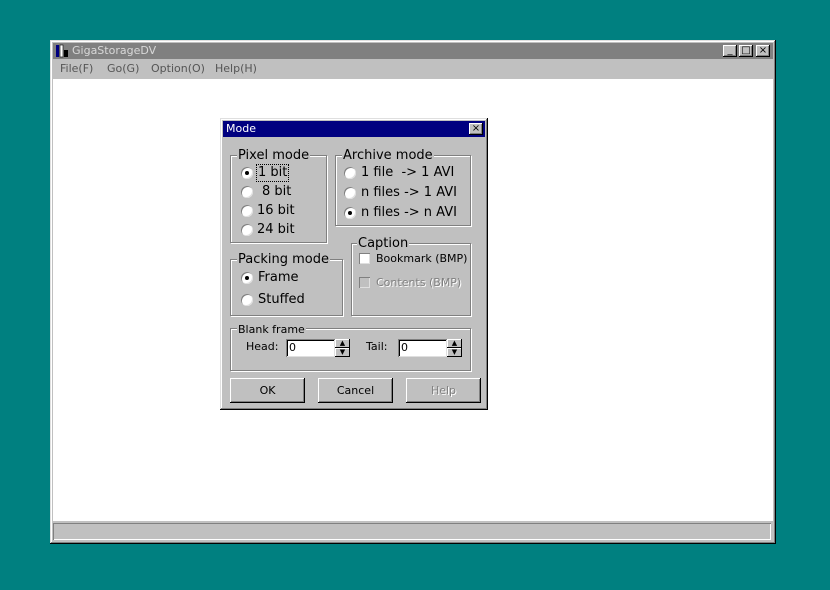 This screenshot has width=830, height=590. I want to click on packing-stuffed-radio, so click(247, 300).